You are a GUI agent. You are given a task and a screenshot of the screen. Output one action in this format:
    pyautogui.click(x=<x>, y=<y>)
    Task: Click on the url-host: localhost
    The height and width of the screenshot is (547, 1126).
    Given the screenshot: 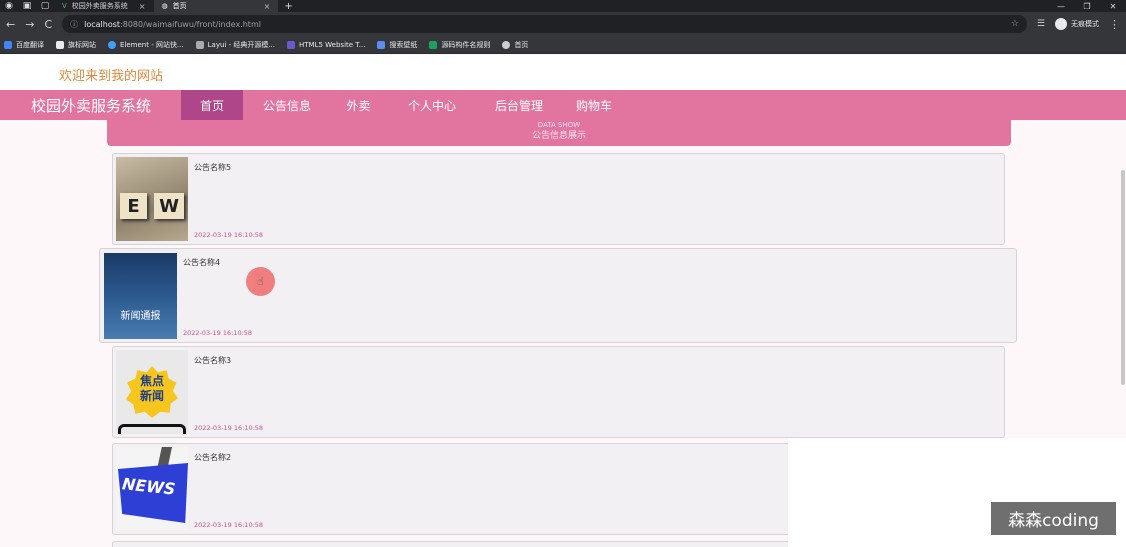 What is the action you would take?
    pyautogui.click(x=102, y=24)
    